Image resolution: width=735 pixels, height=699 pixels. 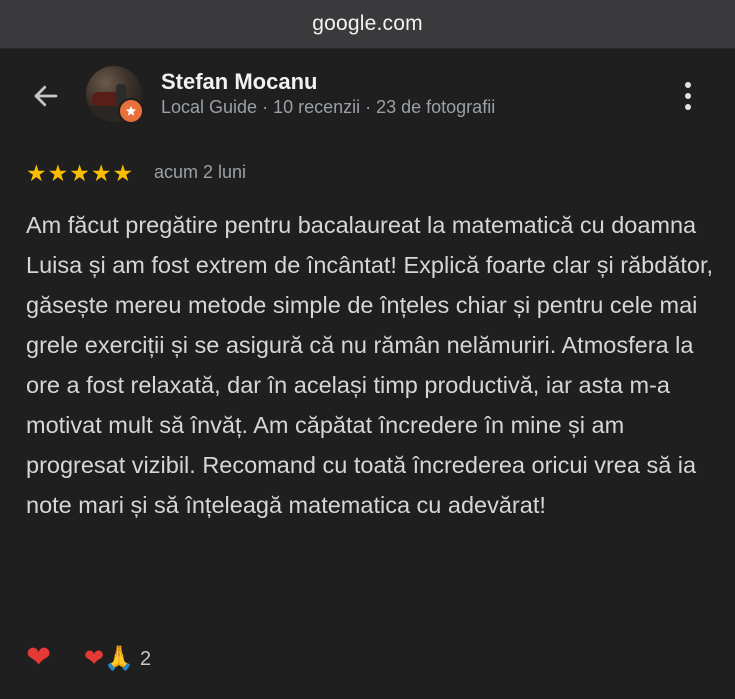 I want to click on back-arrow-icon, so click(x=46, y=96).